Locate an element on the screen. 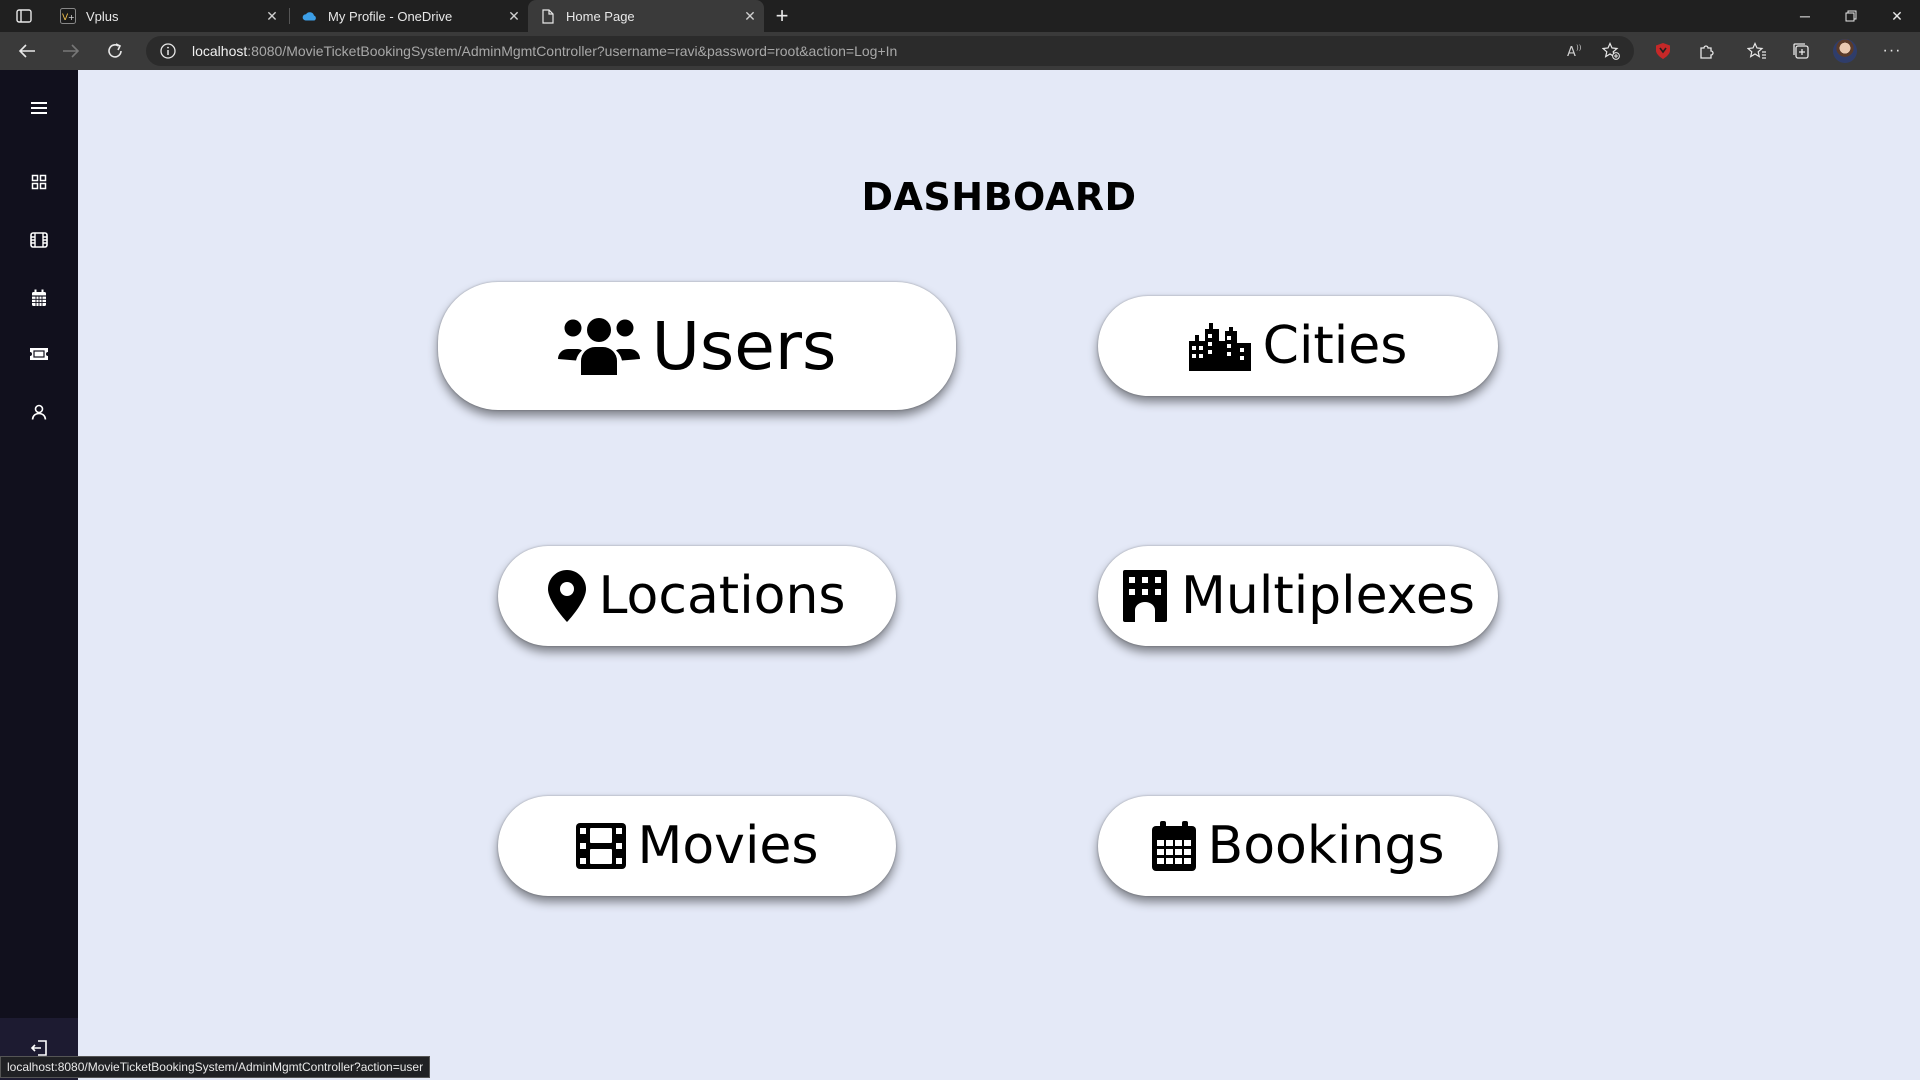 Image resolution: width=1920 pixels, height=1080 pixels. locations-card: Locations is located at coordinates (697, 596).